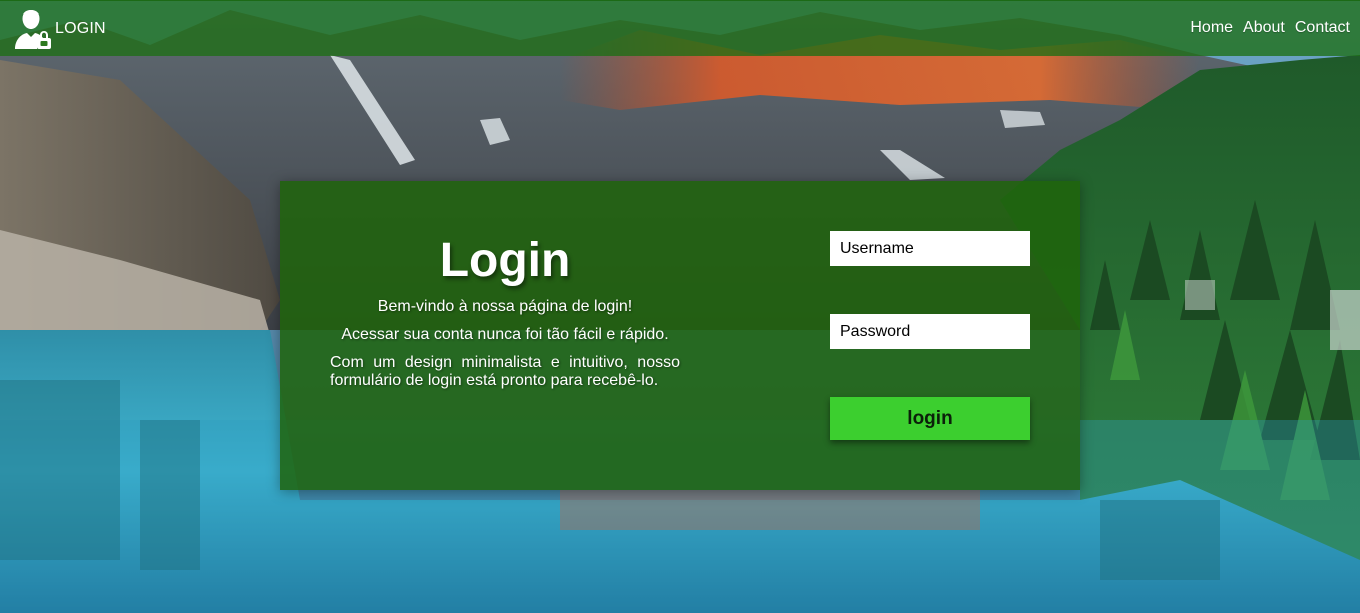 This screenshot has width=1360, height=613. What do you see at coordinates (33, 29) in the screenshot?
I see `user-lock-icon` at bounding box center [33, 29].